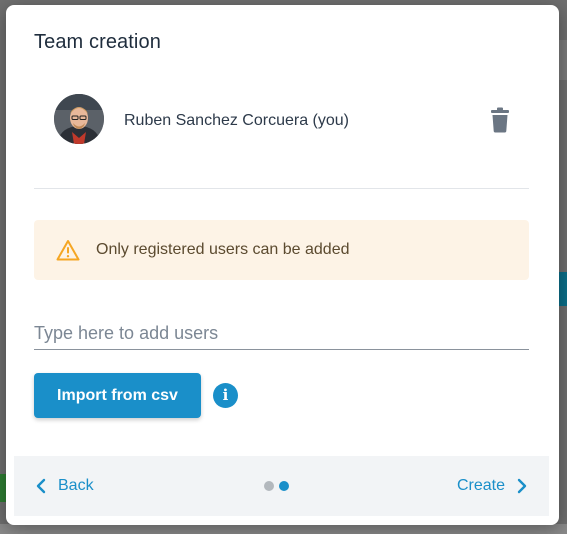 The height and width of the screenshot is (534, 567). Describe the element at coordinates (68, 250) in the screenshot. I see `warning-triangle-icon` at that location.